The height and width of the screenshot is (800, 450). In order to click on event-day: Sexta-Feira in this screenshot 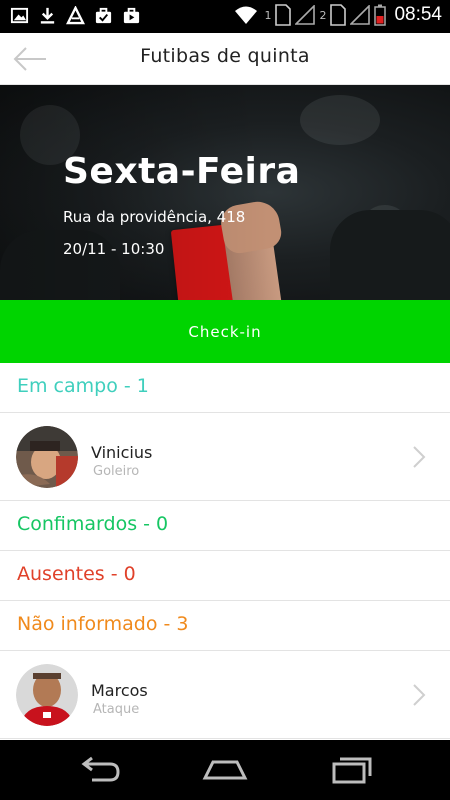, I will do `click(182, 171)`.